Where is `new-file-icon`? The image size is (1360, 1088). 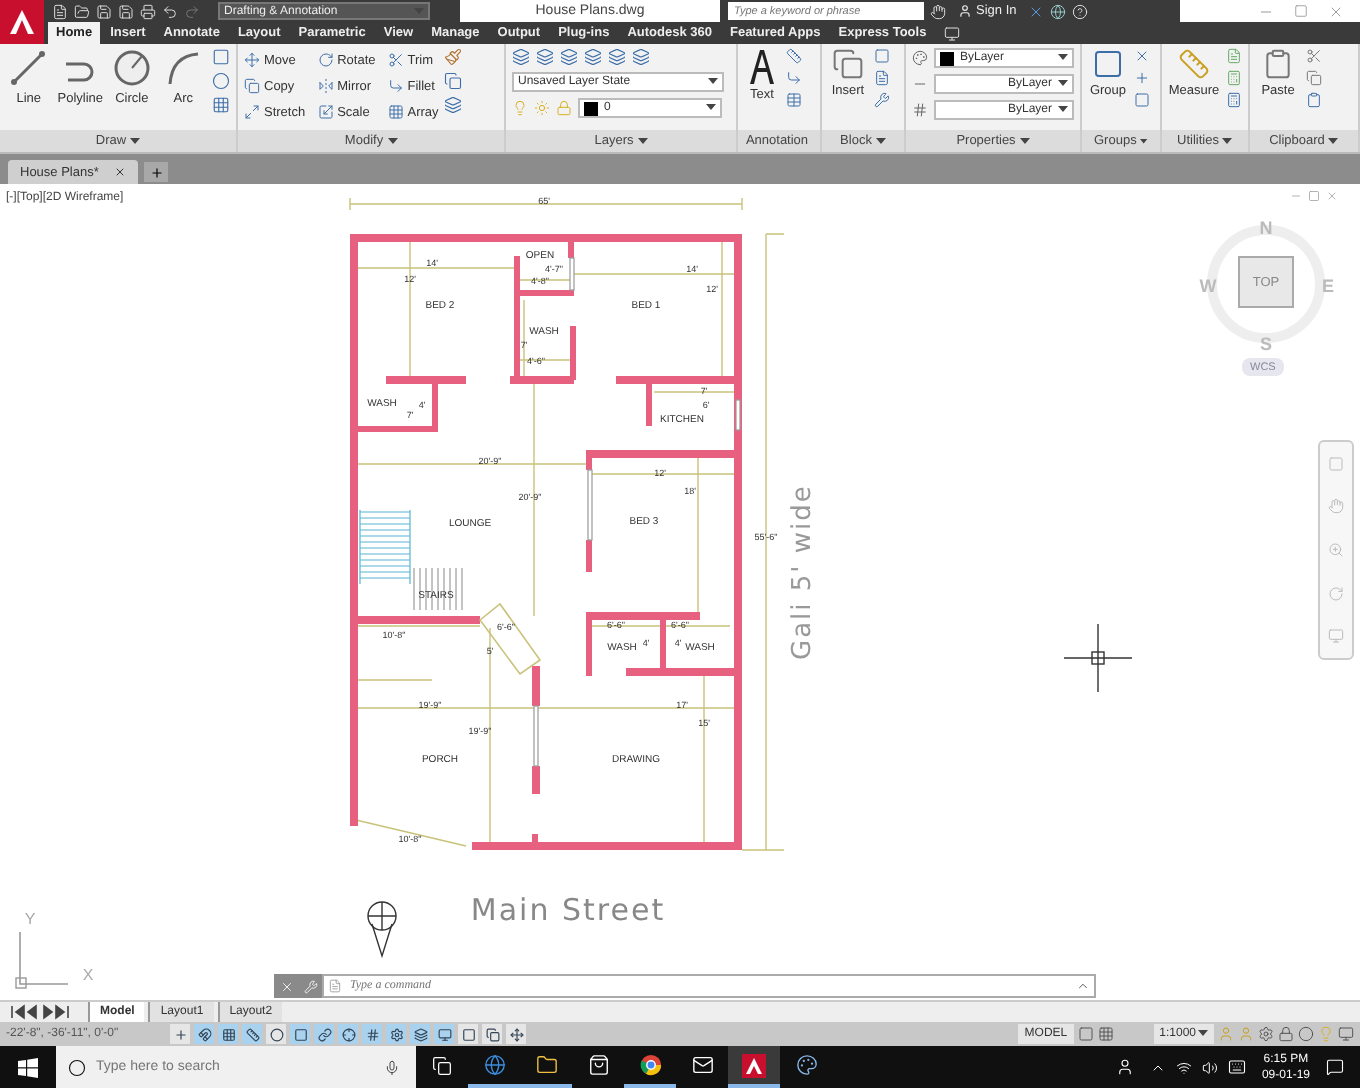
new-file-icon is located at coordinates (60, 11).